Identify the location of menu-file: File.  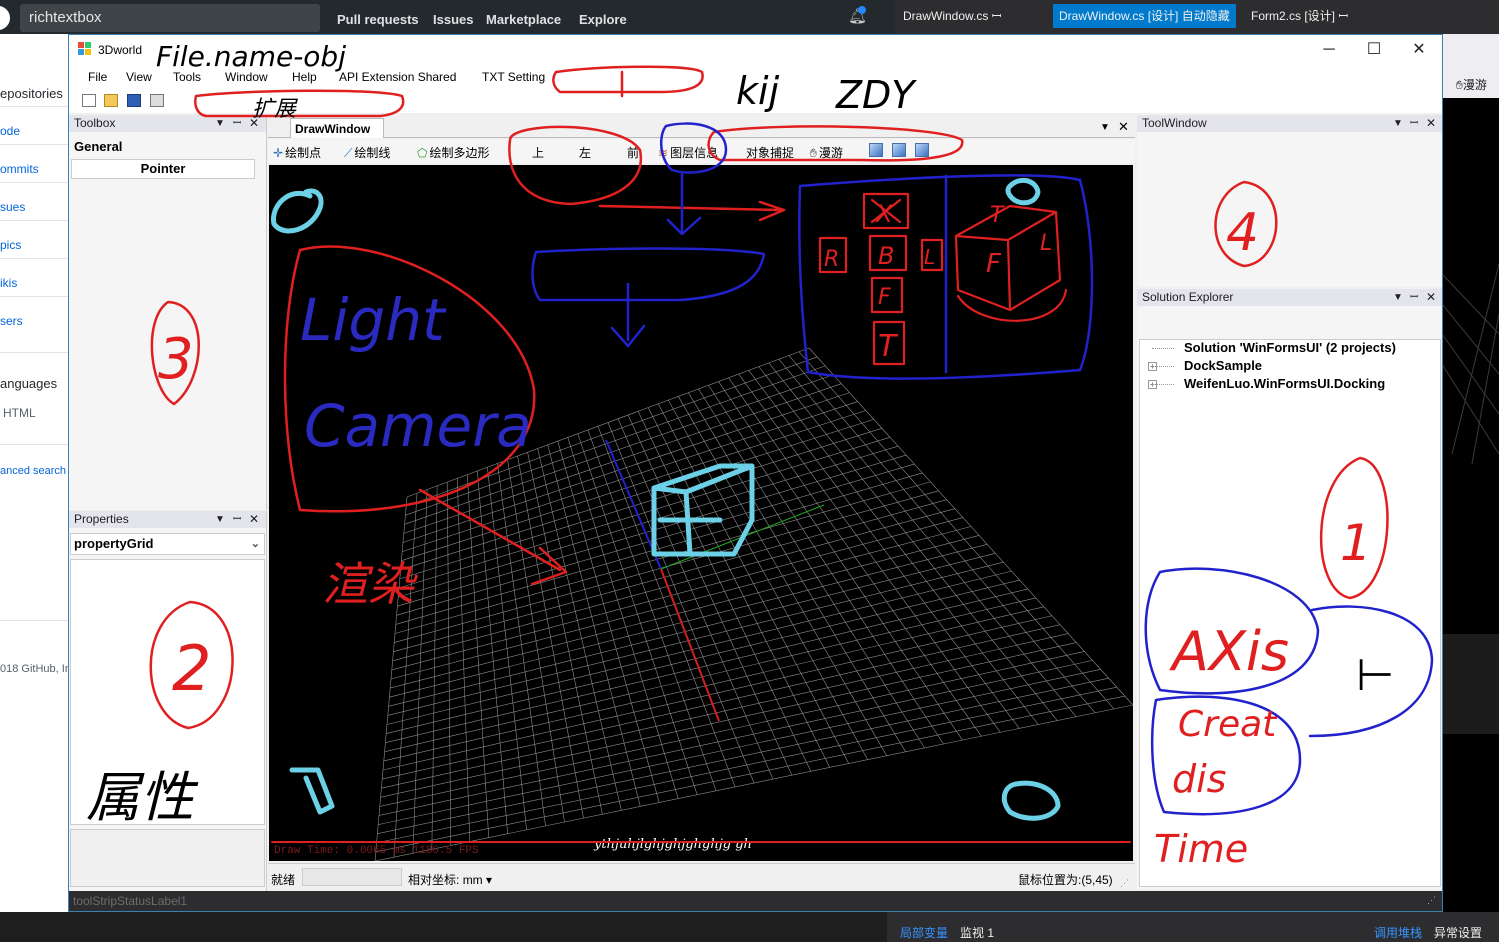
(97, 77).